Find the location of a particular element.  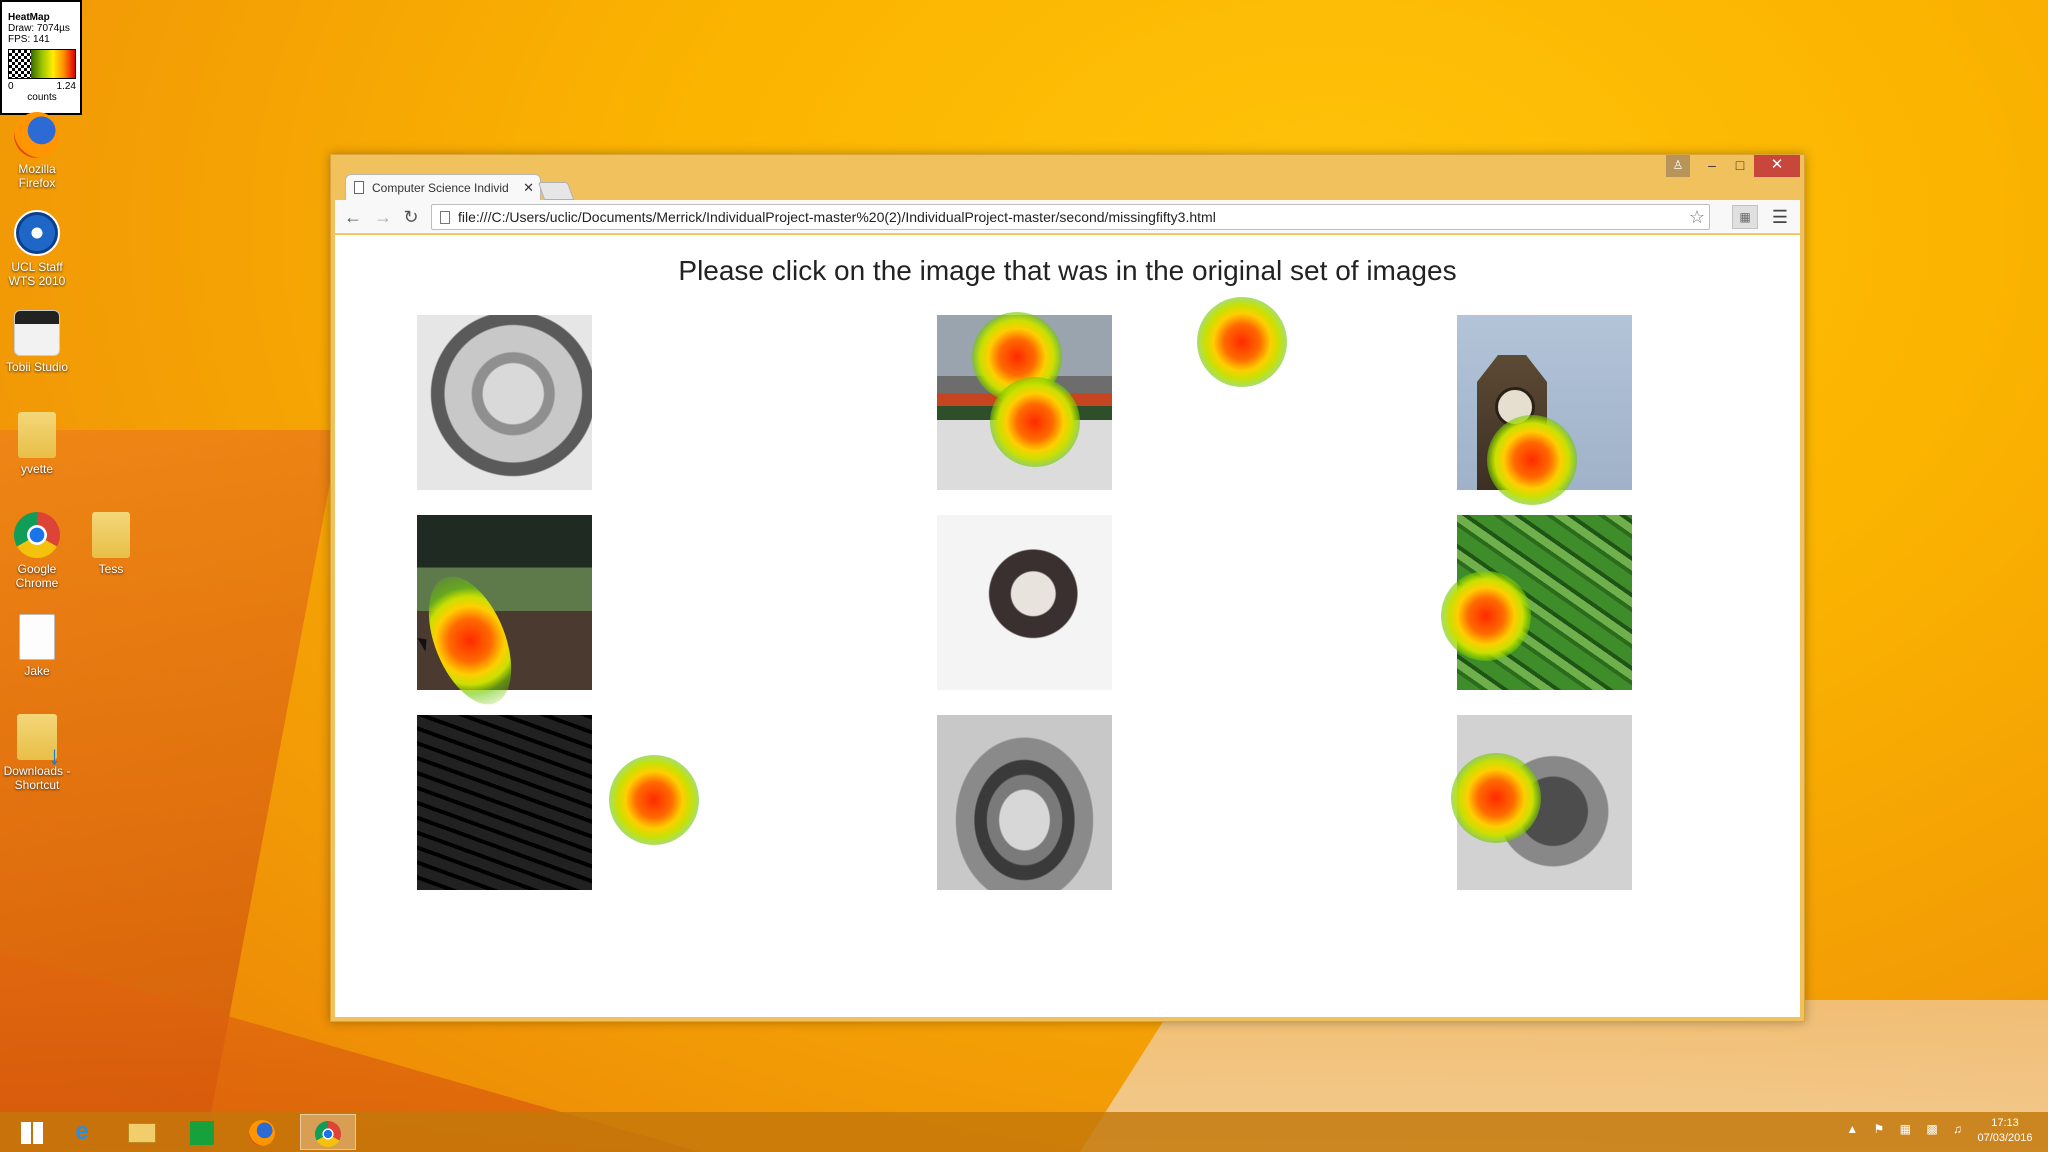

user-profile-icon: ♙ is located at coordinates (1678, 166).